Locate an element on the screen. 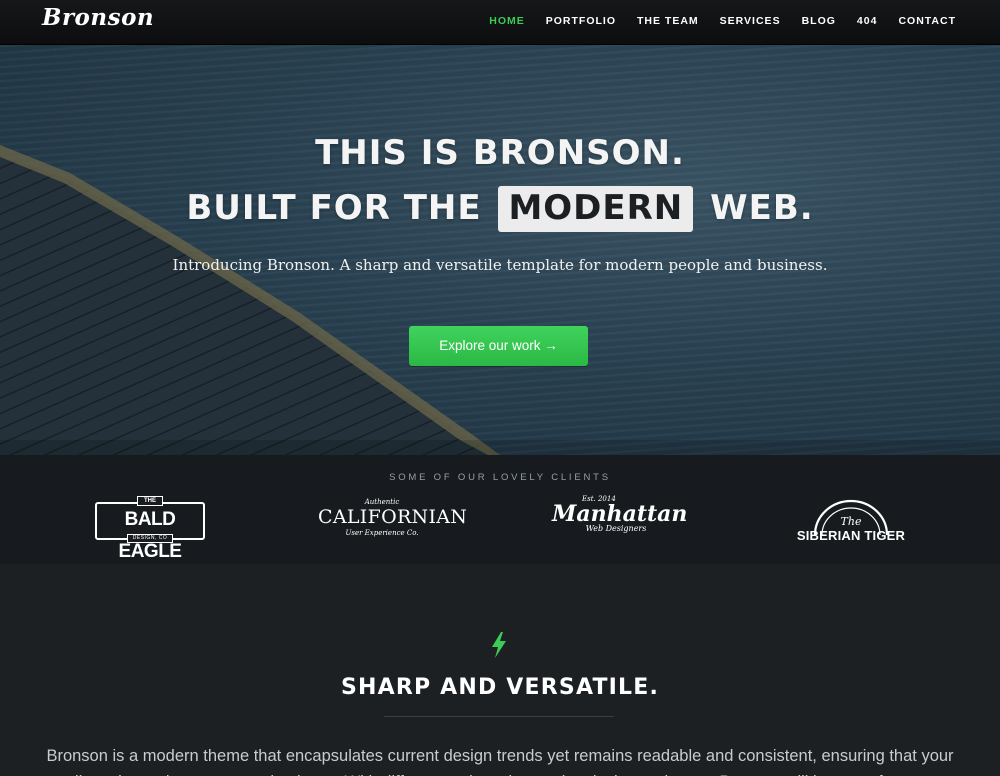  californian-name: CALIFORNIAN is located at coordinates (393, 517).